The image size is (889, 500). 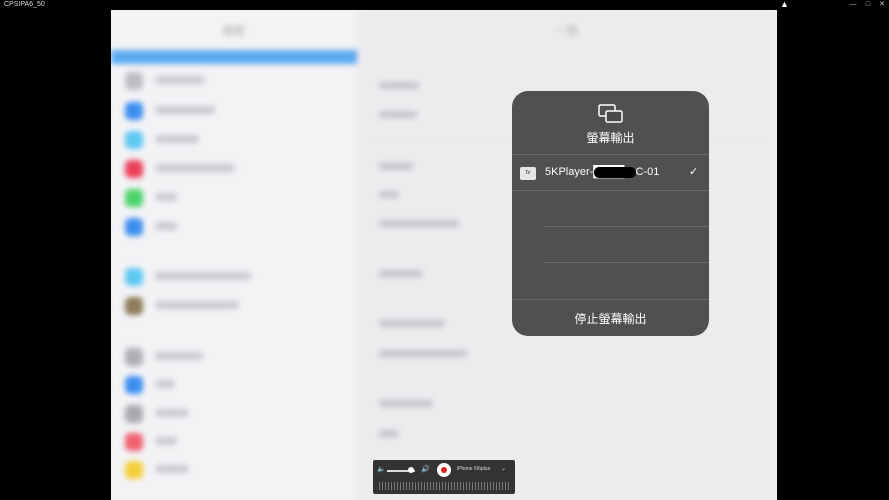 I want to click on device-row-5kplayer: tv 5KPlayer-████-PC-01 ✓, so click(x=610, y=173).